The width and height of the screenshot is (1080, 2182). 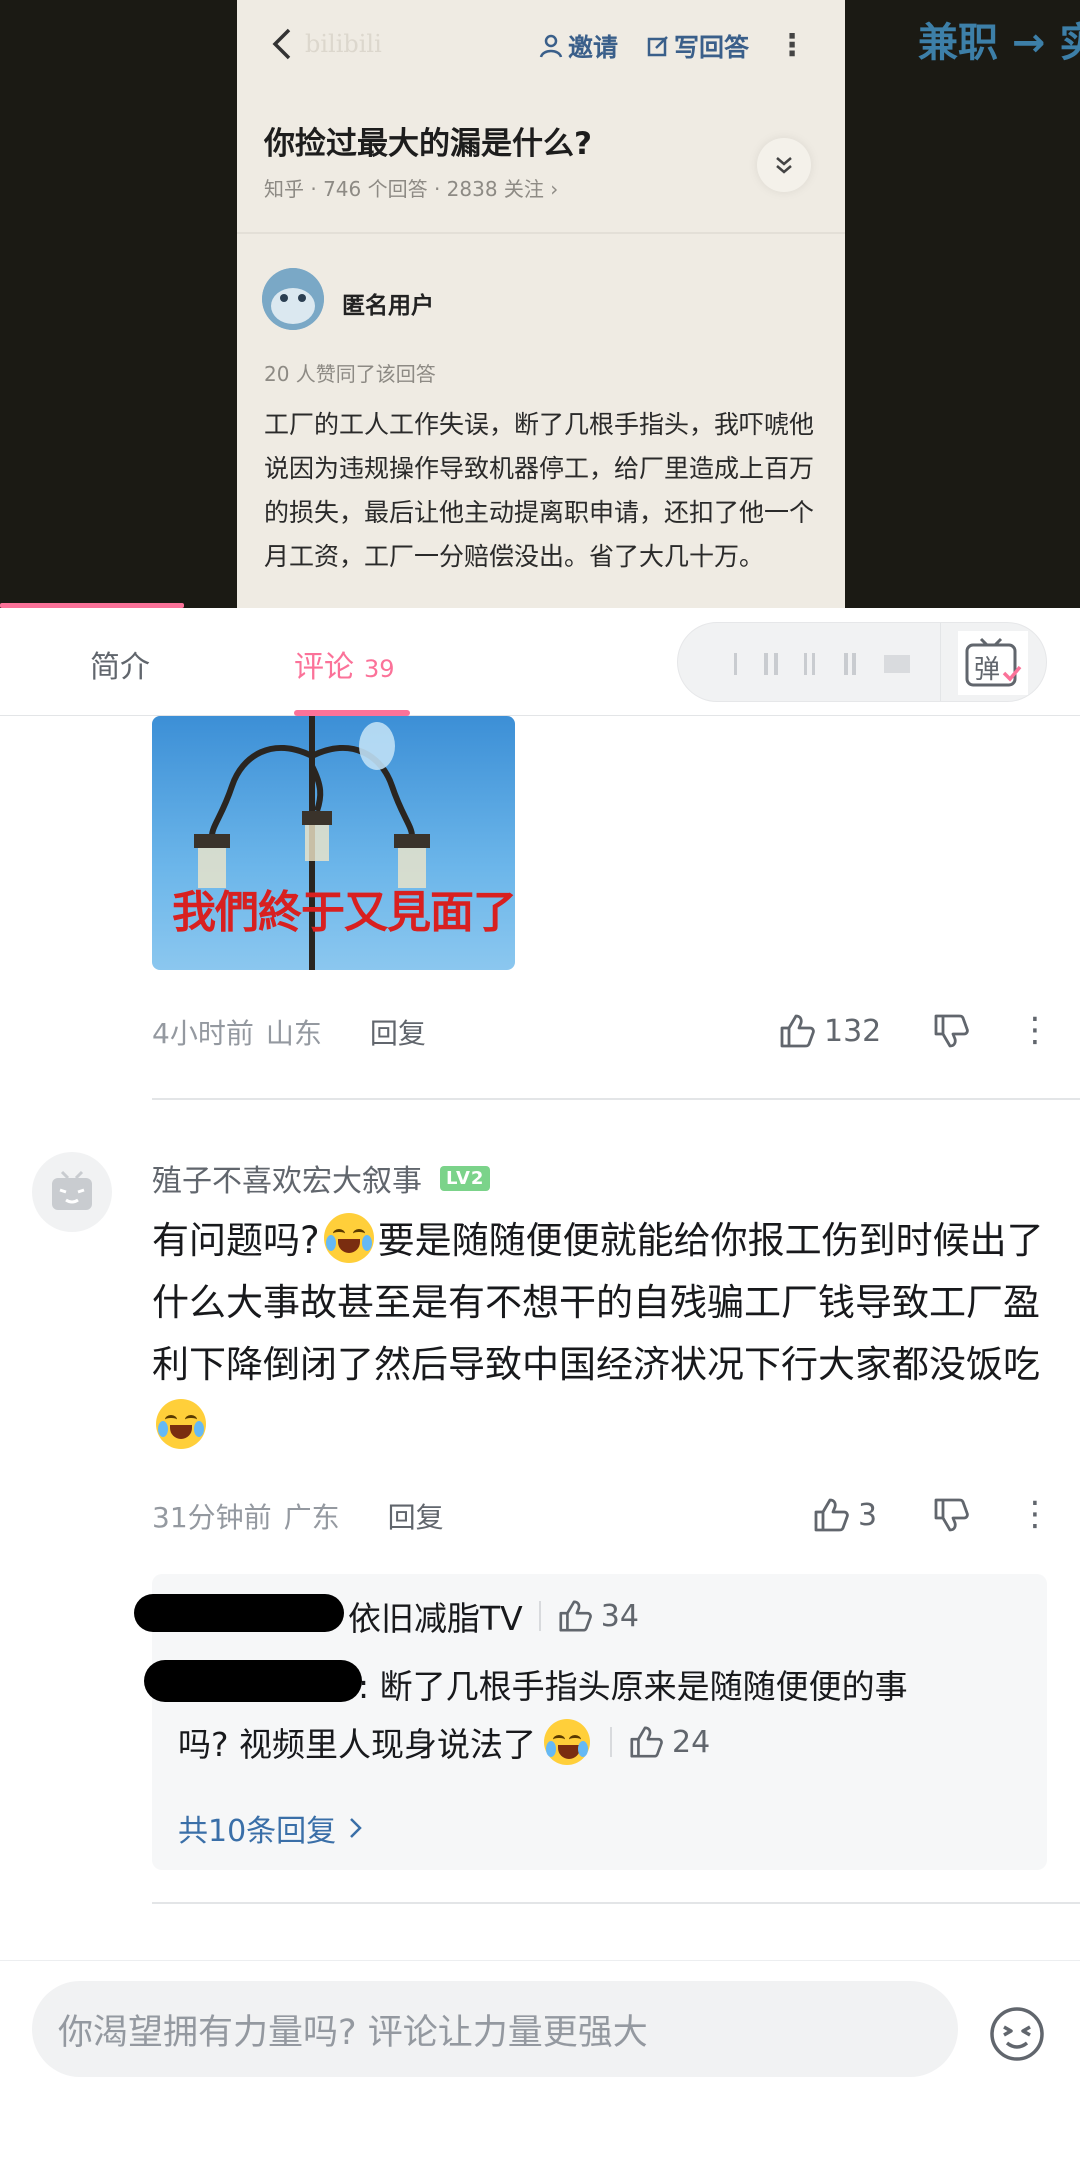 I want to click on bilibili-watermark: bilibili, so click(x=343, y=44).